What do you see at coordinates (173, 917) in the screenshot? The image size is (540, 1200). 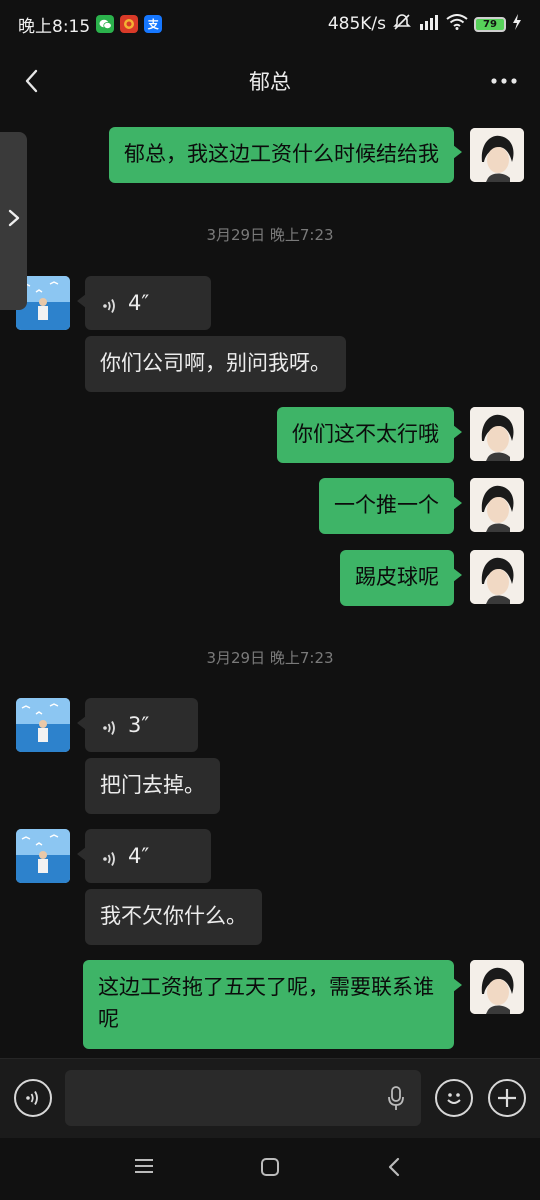 I see `message-bubble: 我不欠你什么。` at bounding box center [173, 917].